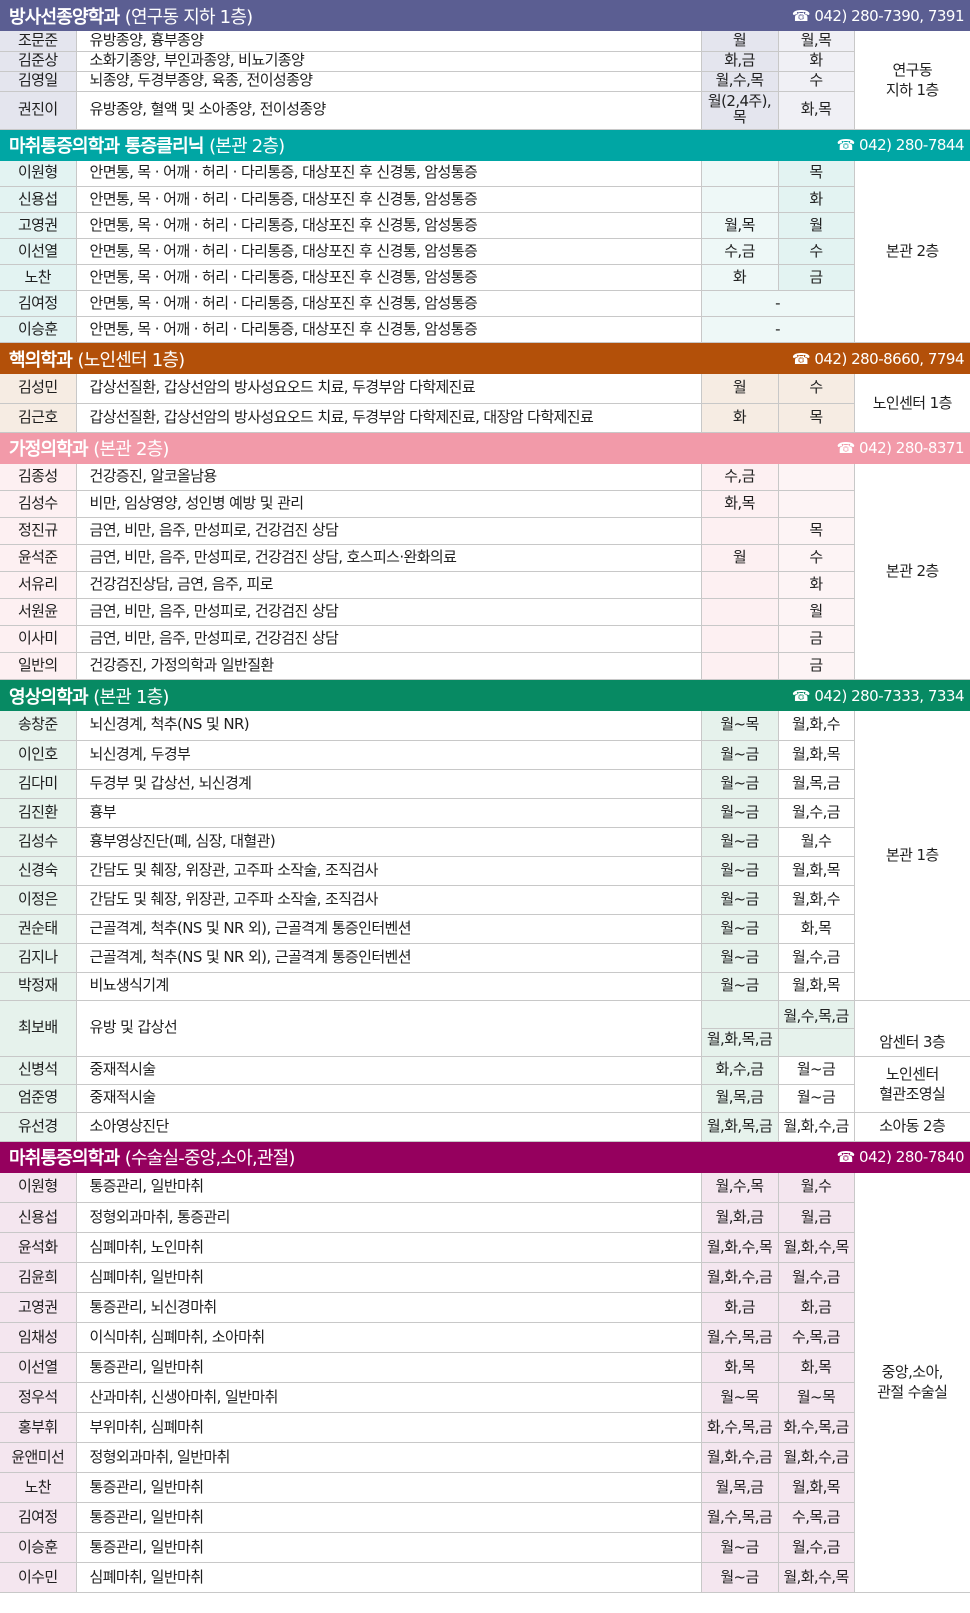 The image size is (970, 1613). I want to click on clinic-location: 본관 1층, so click(912, 856).